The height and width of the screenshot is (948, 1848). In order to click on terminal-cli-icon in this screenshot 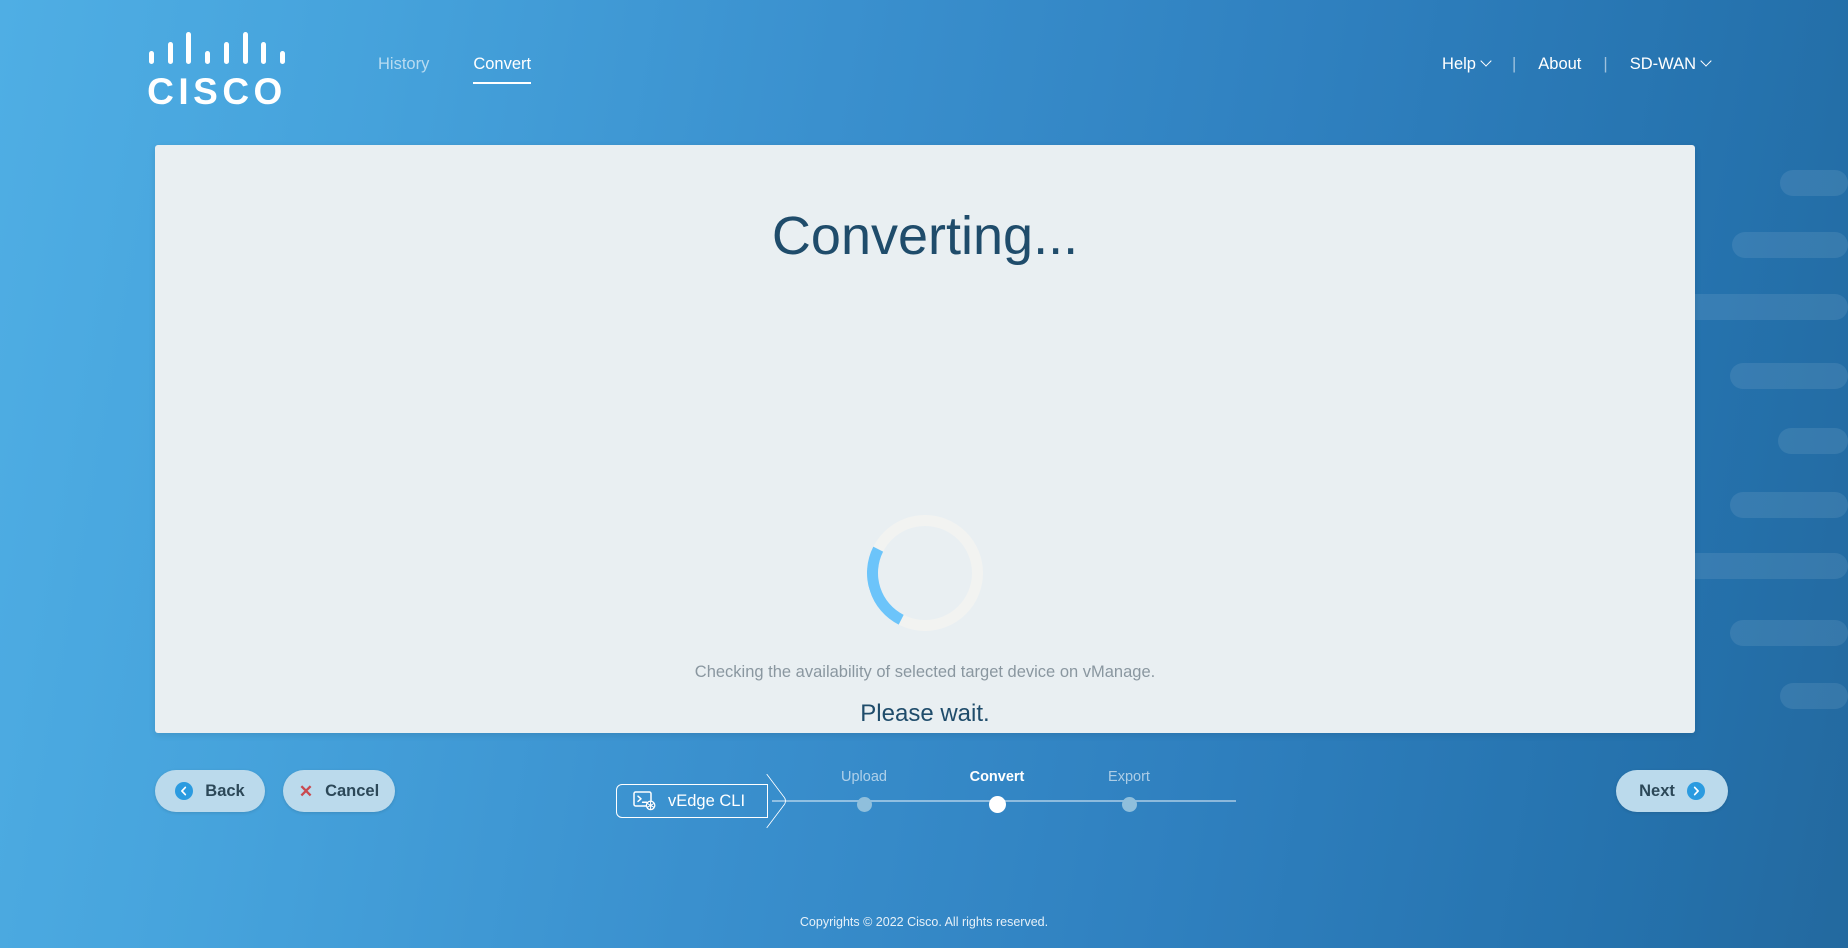, I will do `click(644, 801)`.